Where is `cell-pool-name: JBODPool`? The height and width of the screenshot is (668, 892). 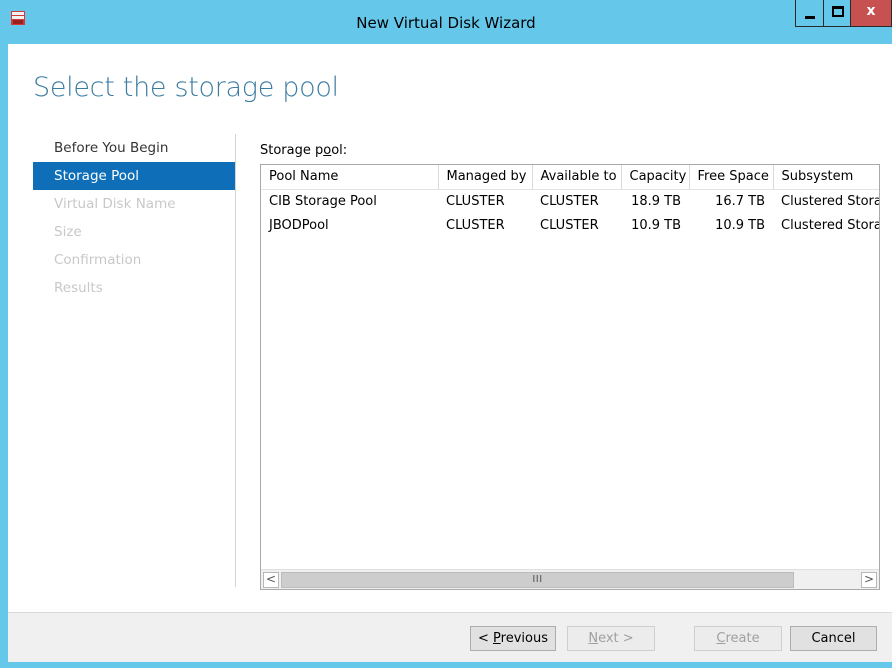 cell-pool-name: JBODPool is located at coordinates (299, 225).